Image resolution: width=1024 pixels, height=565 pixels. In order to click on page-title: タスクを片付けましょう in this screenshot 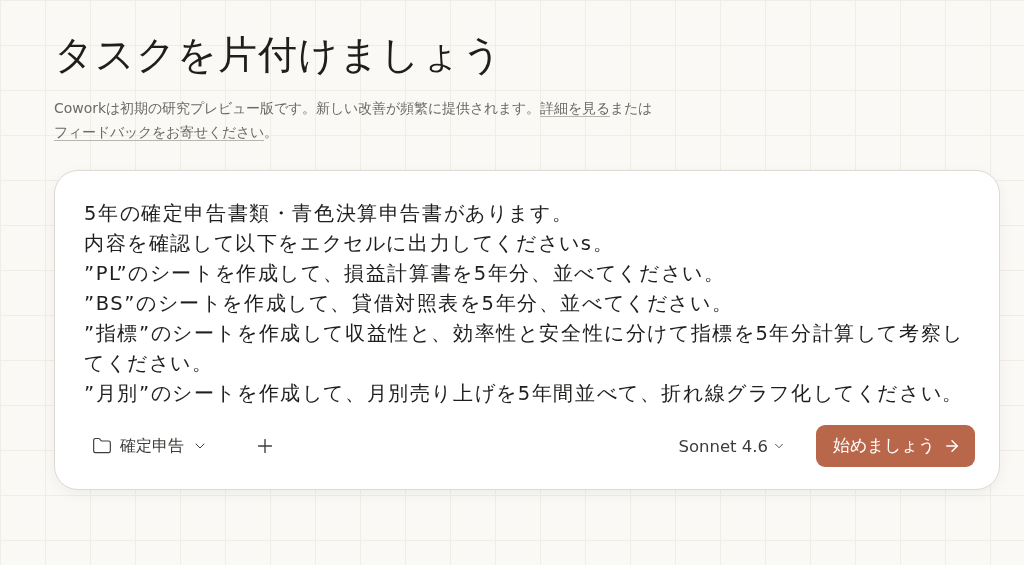, I will do `click(279, 55)`.